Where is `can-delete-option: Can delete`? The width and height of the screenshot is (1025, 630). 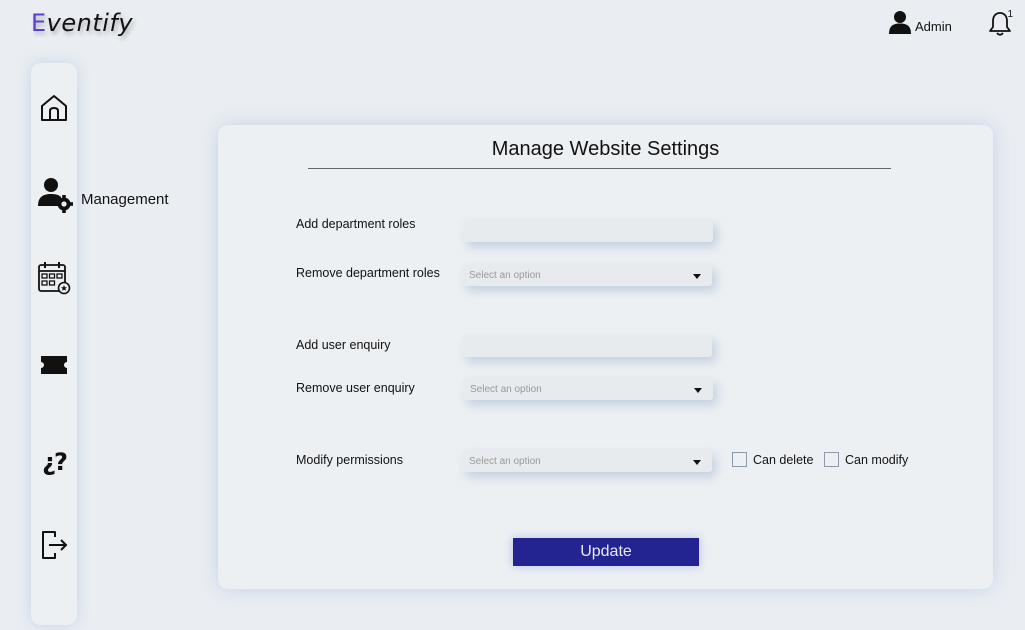 can-delete-option: Can delete is located at coordinates (772, 459).